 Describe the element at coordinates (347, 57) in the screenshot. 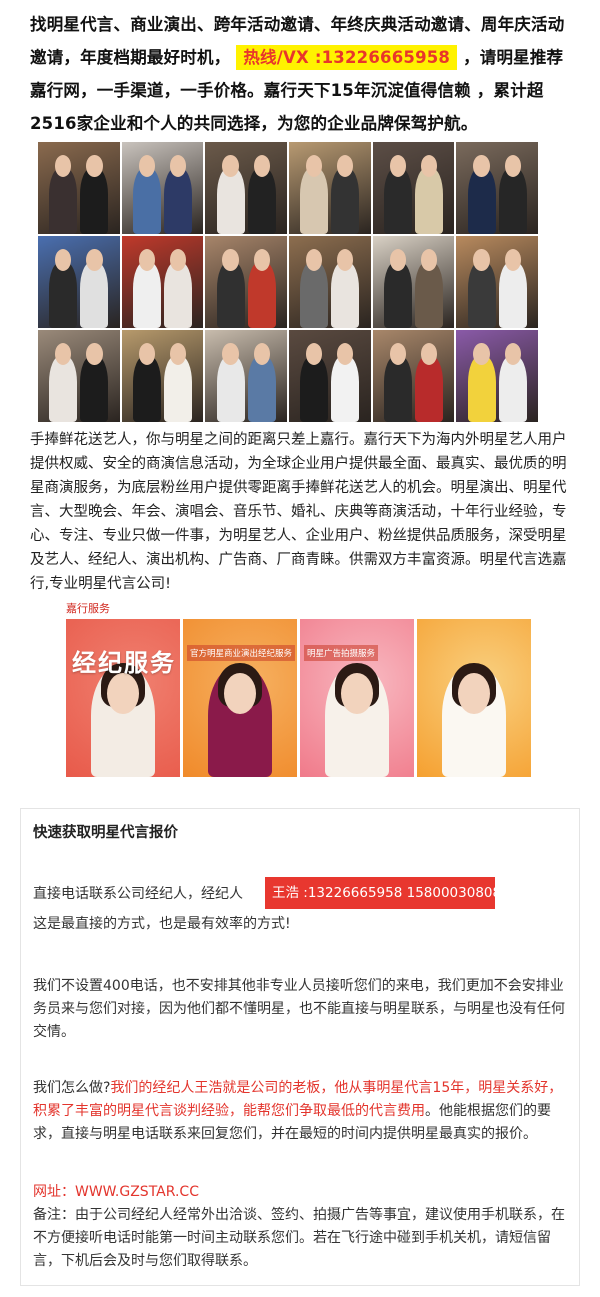

I see `hotline-highlight: 热线/VX :13226665958` at that location.